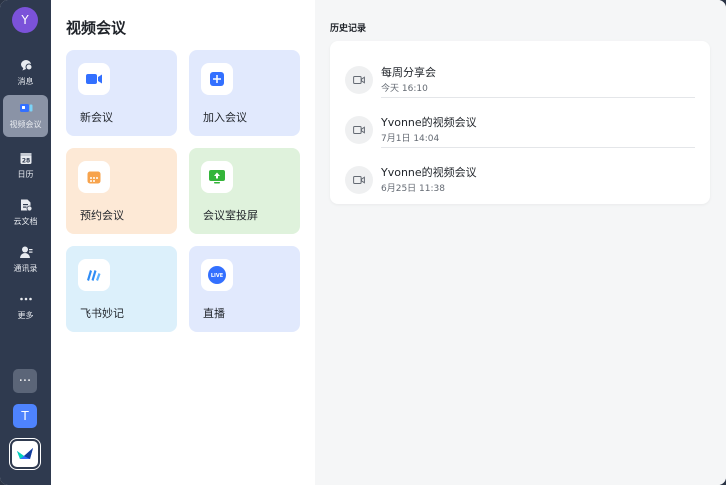 The image size is (726, 485). I want to click on calendar-icon: 28, so click(26, 158).